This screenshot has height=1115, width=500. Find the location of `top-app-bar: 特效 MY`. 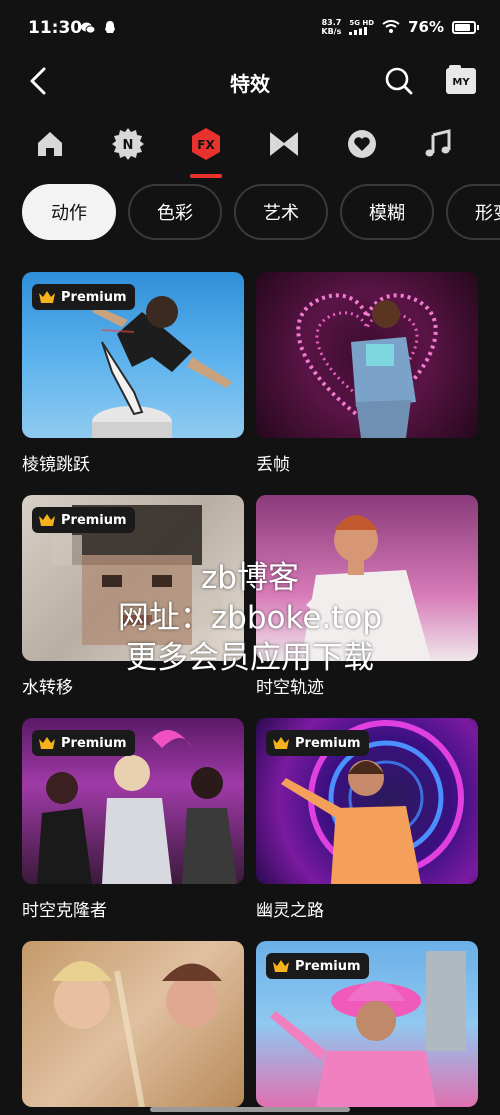

top-app-bar: 特效 MY is located at coordinates (250, 81).